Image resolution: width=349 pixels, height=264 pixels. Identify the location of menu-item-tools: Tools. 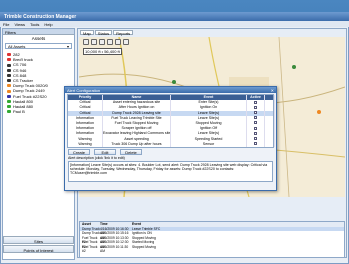
(34, 24).